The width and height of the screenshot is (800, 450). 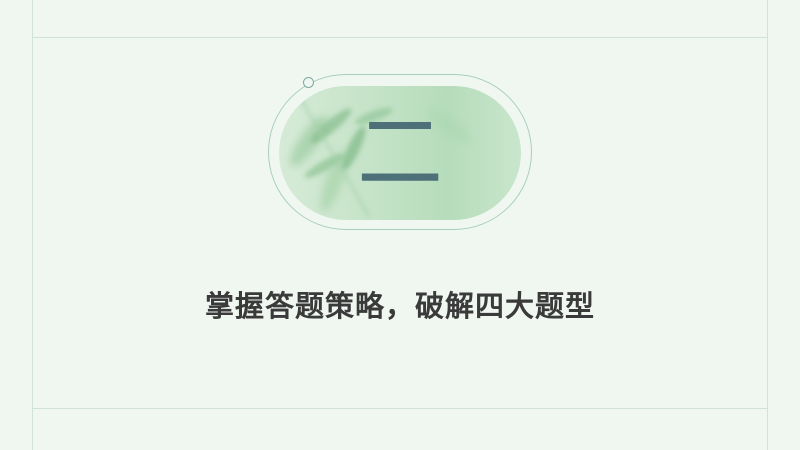 I want to click on badge-ring-dot, so click(x=308, y=82).